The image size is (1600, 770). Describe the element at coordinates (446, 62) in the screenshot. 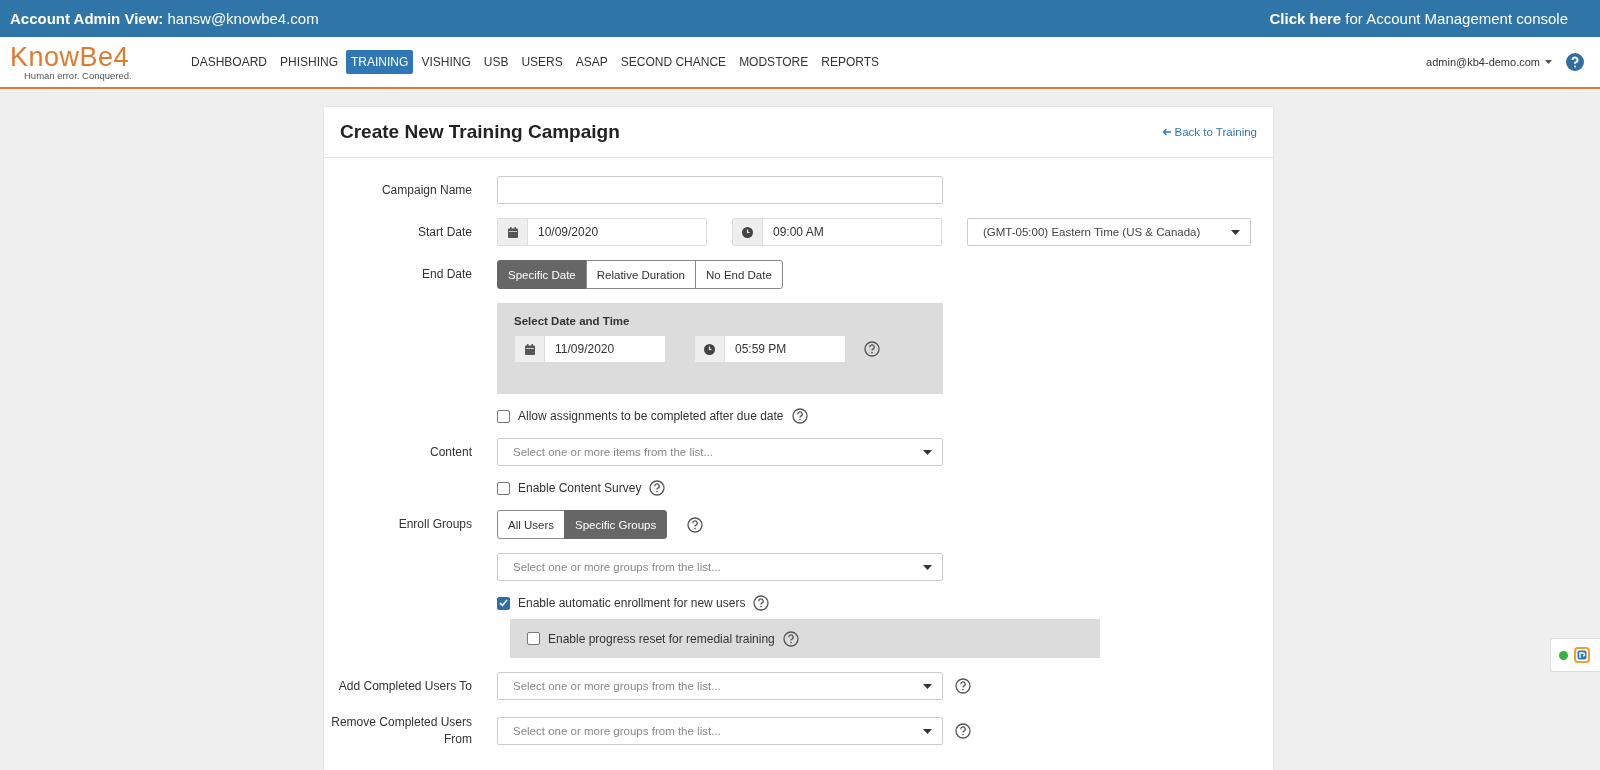

I see `nav-item: VISHING` at that location.